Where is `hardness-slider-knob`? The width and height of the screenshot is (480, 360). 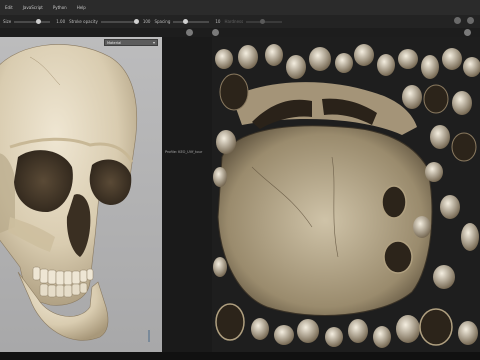 hardness-slider-knob is located at coordinates (263, 21).